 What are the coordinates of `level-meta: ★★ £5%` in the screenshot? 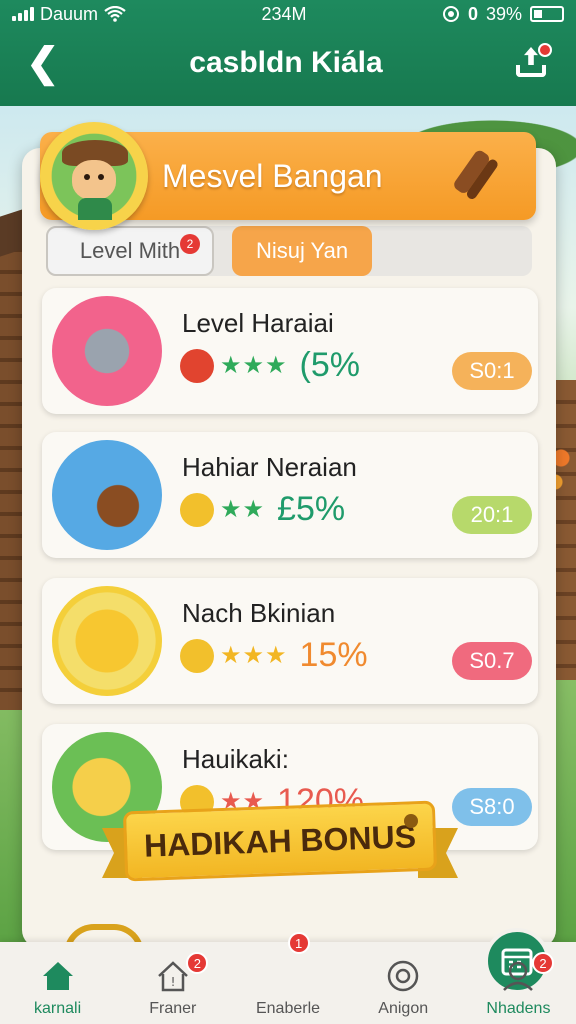 It's located at (262, 509).